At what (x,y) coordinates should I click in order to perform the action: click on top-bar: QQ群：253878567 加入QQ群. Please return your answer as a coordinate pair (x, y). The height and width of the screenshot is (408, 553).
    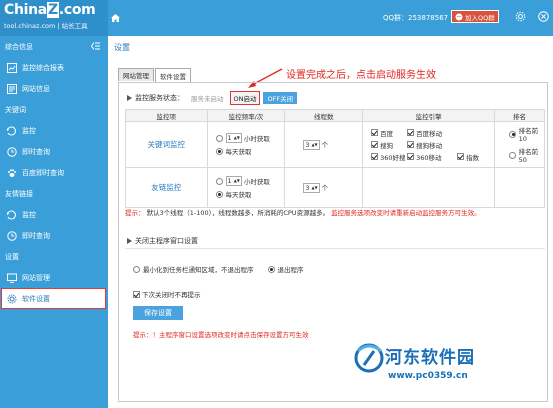
    Looking at the image, I should click on (330, 18).